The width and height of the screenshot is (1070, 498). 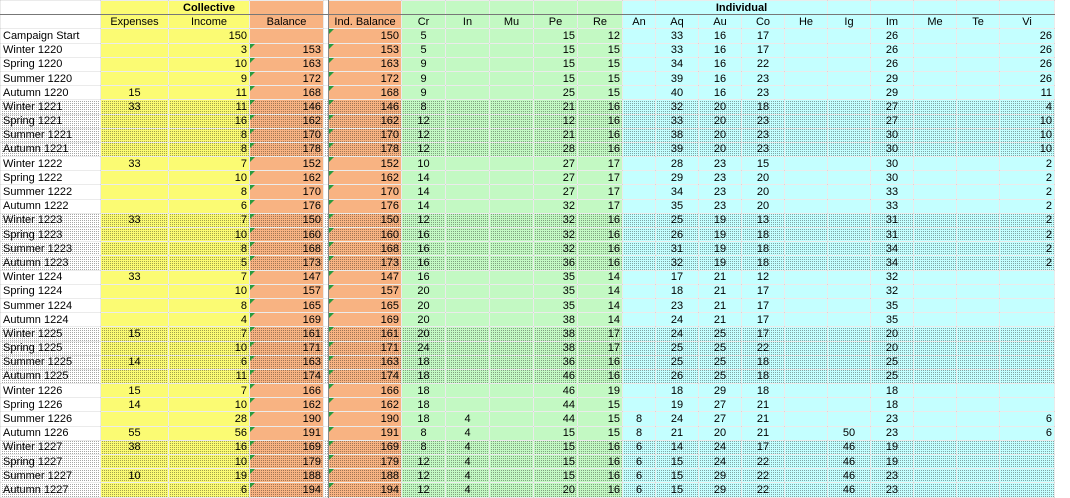 I want to click on data-cell: 171, so click(x=365, y=348).